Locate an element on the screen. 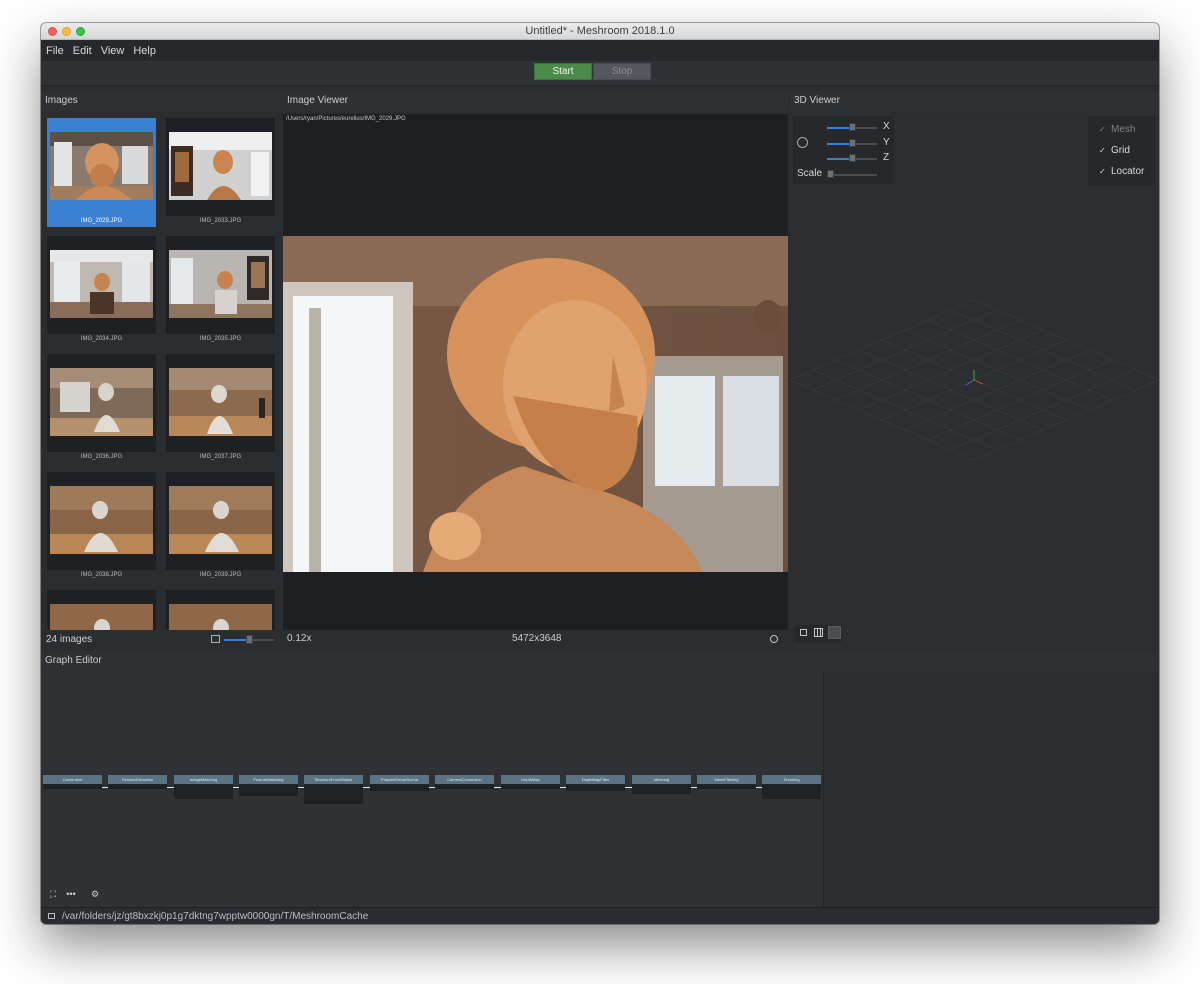 This screenshot has width=1200, height=984. thumbnail-item: IMG_2036.JPG is located at coordinates (101, 408).